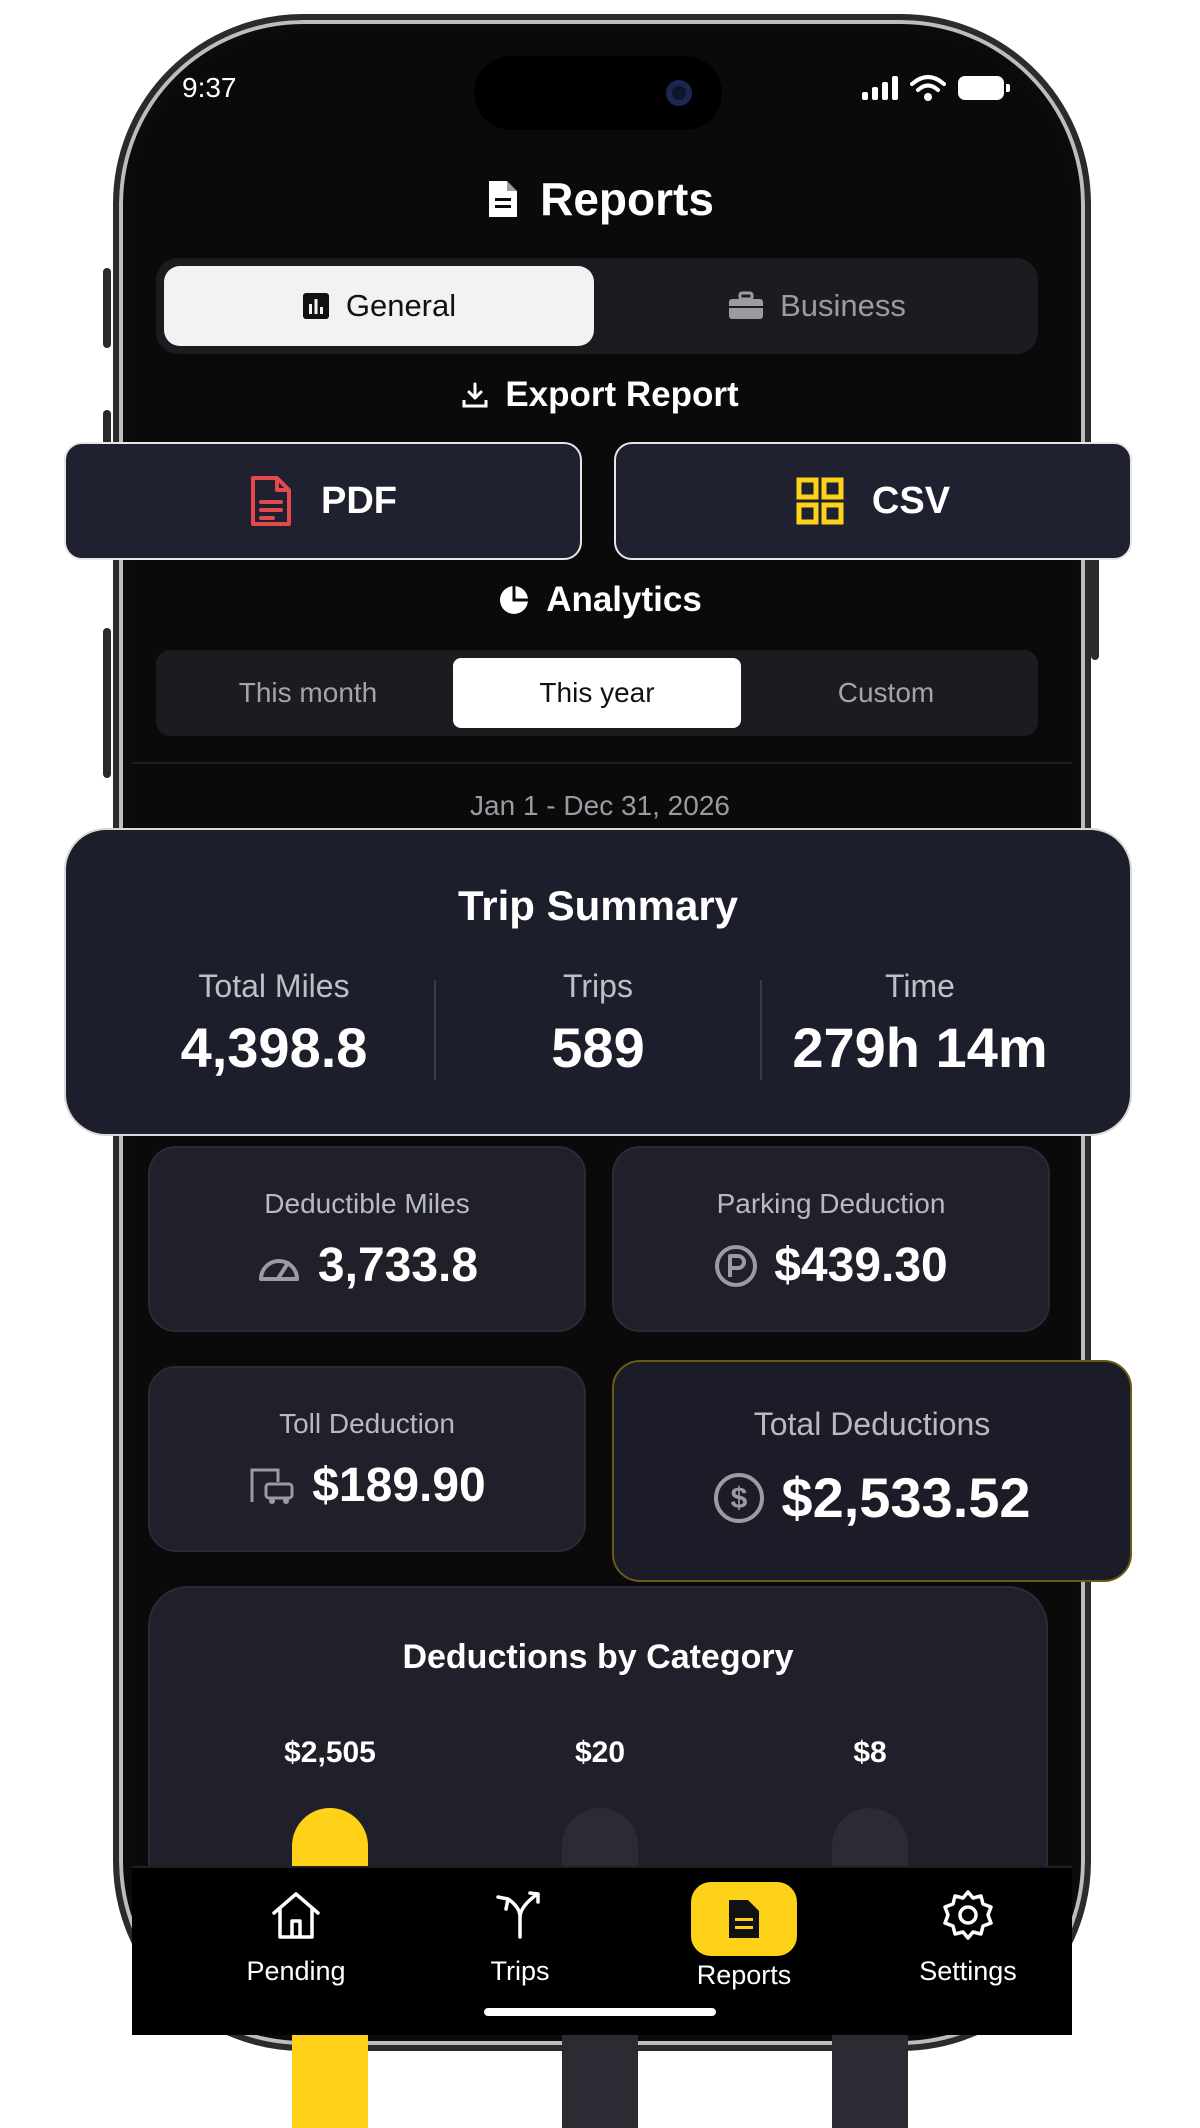 The image size is (1200, 2128). I want to click on stat-total-miles: Total Miles 4,398.8, so click(274, 1024).